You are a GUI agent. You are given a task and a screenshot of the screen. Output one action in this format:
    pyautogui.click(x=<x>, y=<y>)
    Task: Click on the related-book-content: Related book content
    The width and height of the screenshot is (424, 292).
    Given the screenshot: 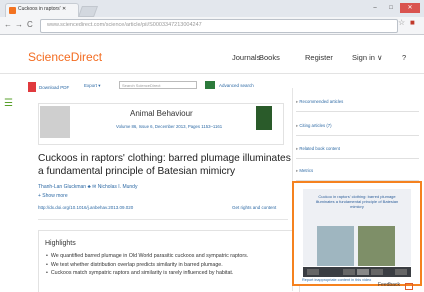 What is the action you would take?
    pyautogui.click(x=357, y=151)
    